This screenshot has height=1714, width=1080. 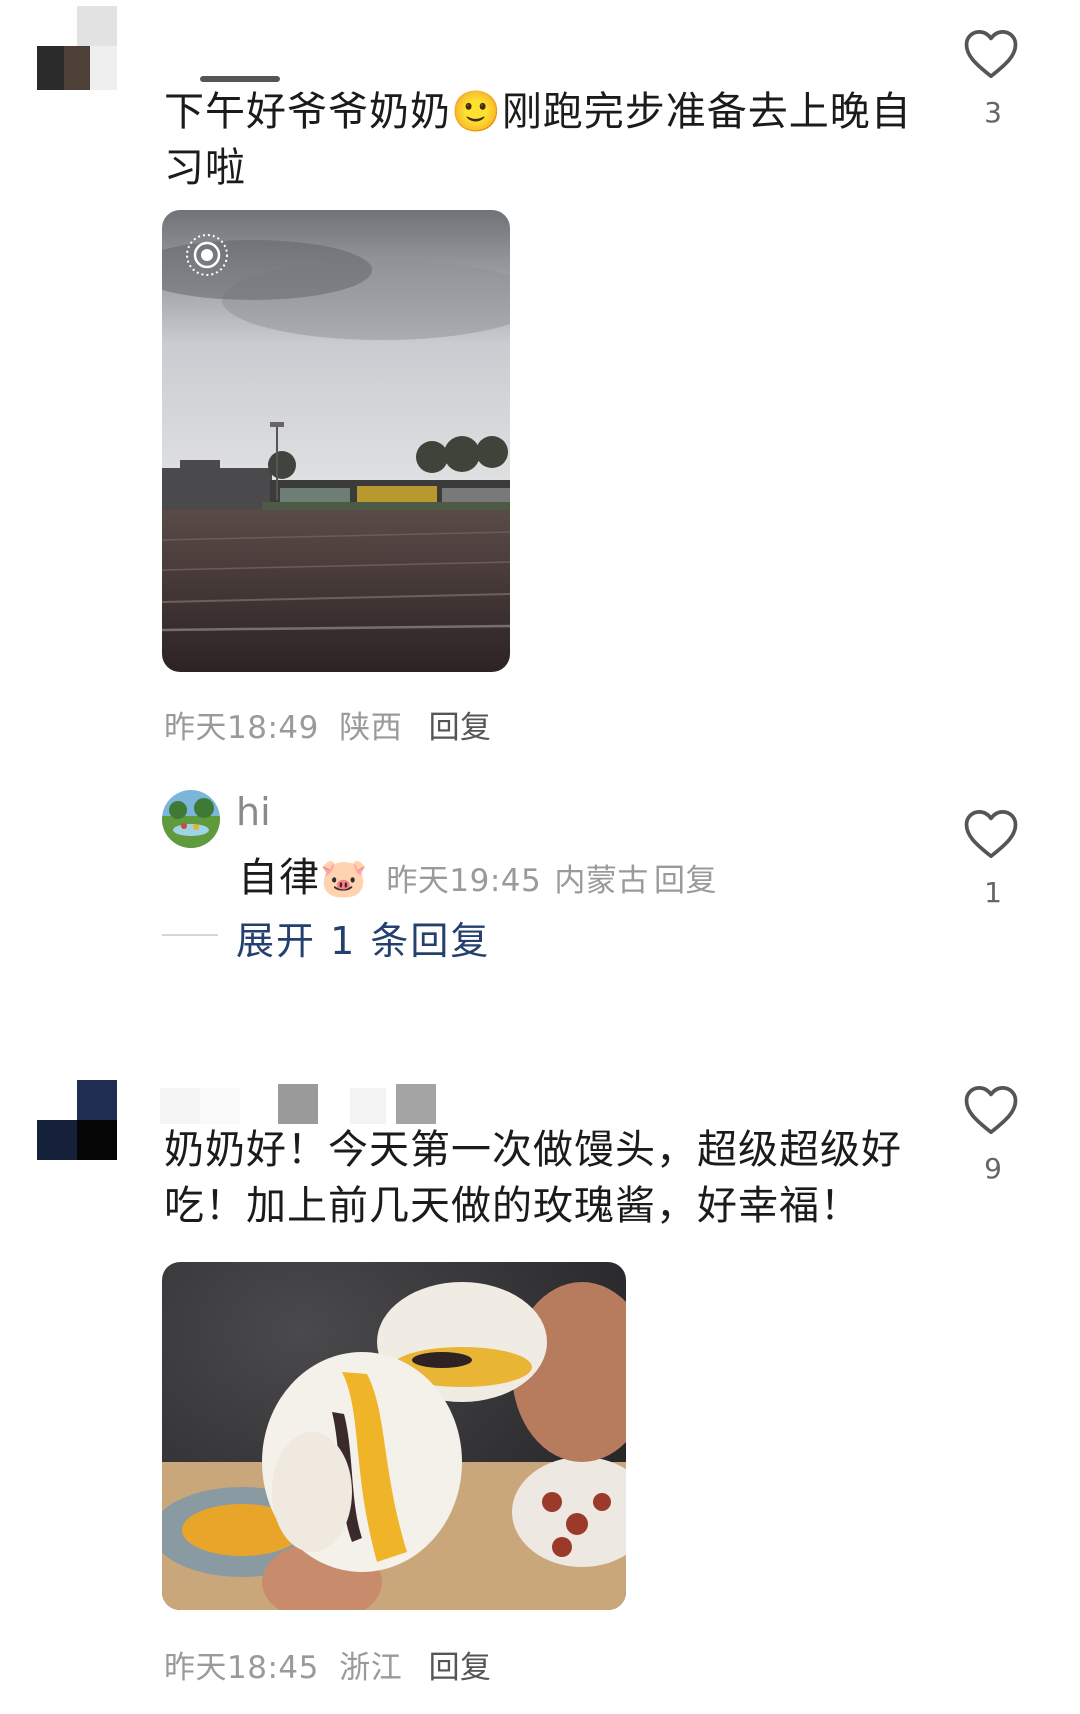 What do you see at coordinates (371, 728) in the screenshot?
I see `location: 陕西` at bounding box center [371, 728].